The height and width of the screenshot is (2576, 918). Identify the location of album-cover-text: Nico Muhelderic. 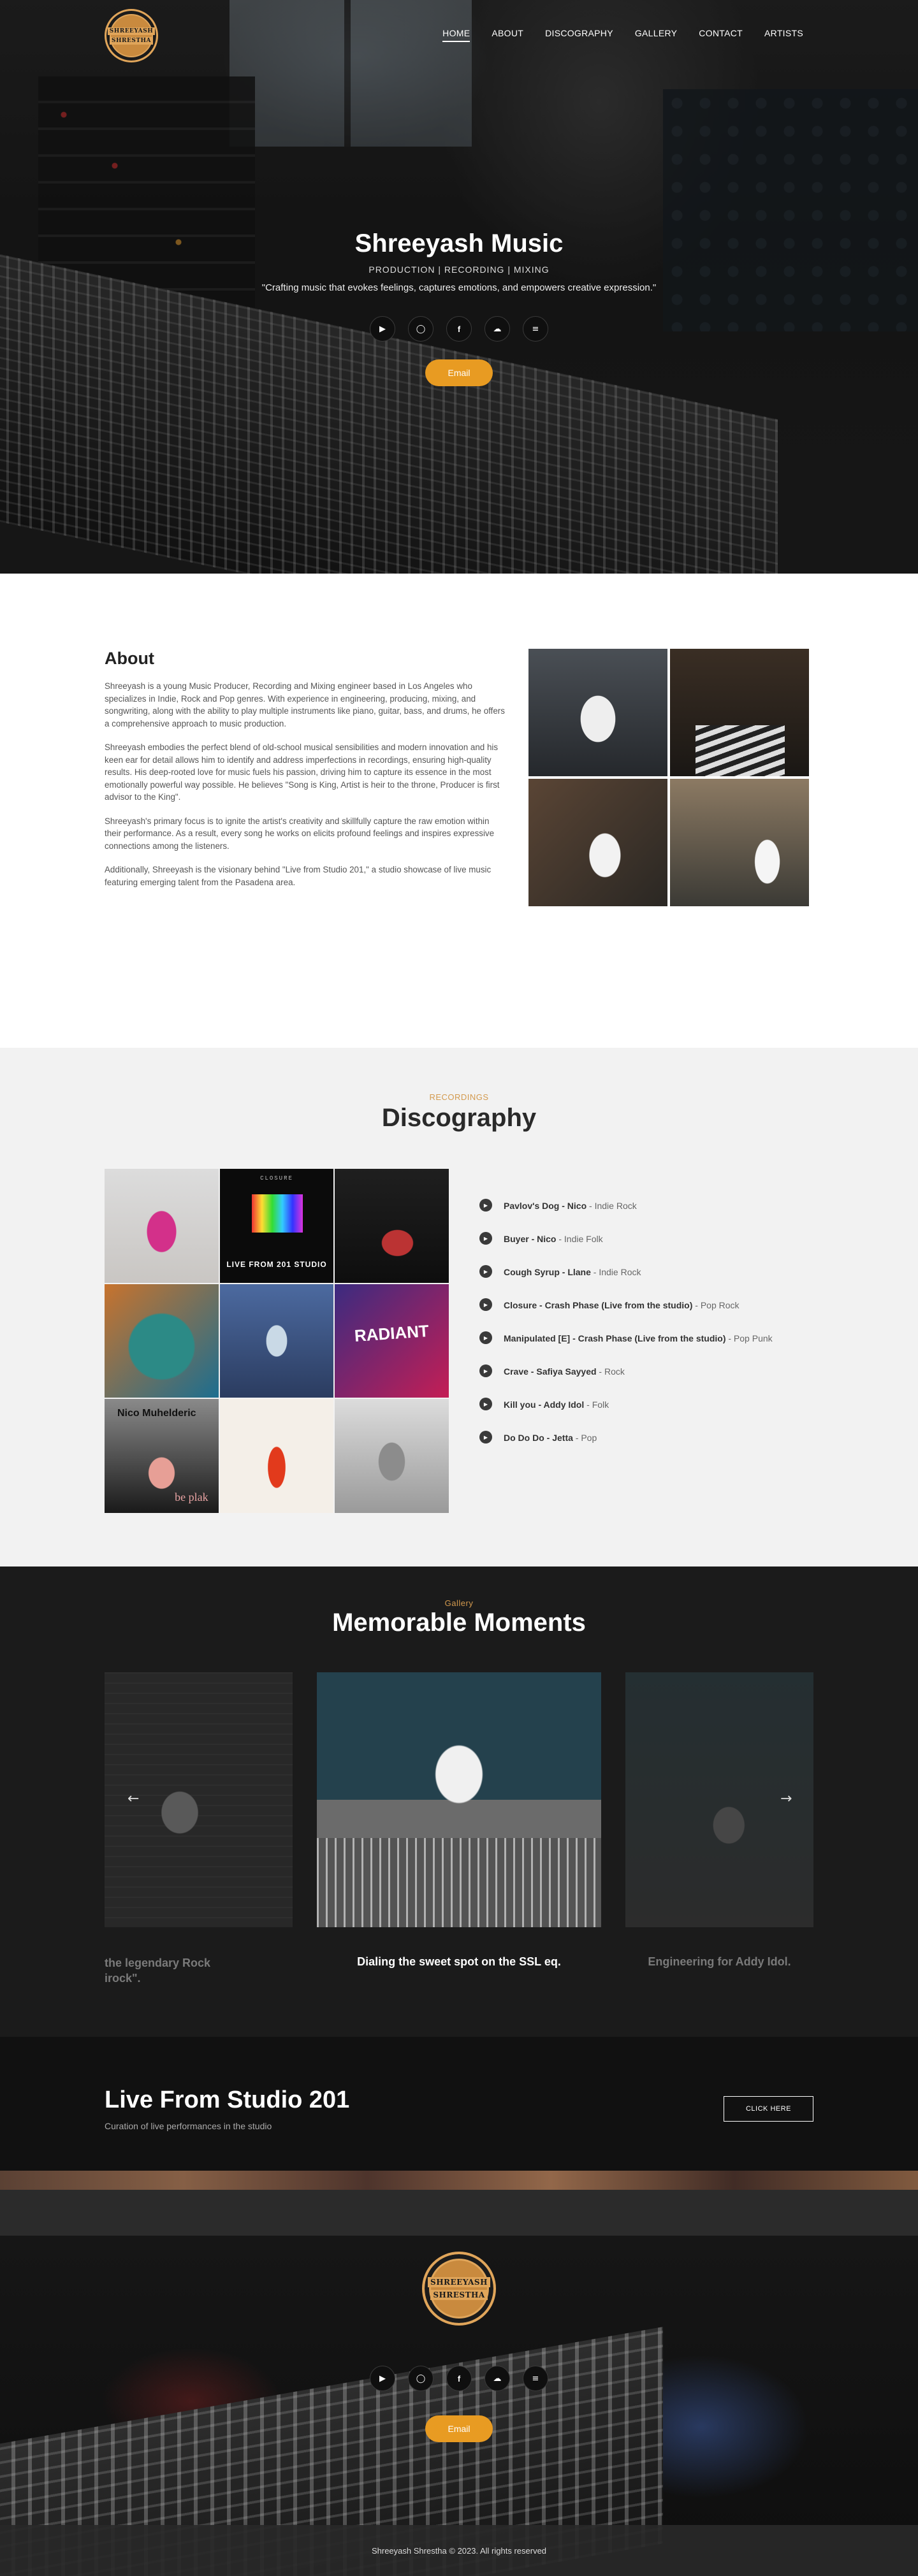
(156, 1413).